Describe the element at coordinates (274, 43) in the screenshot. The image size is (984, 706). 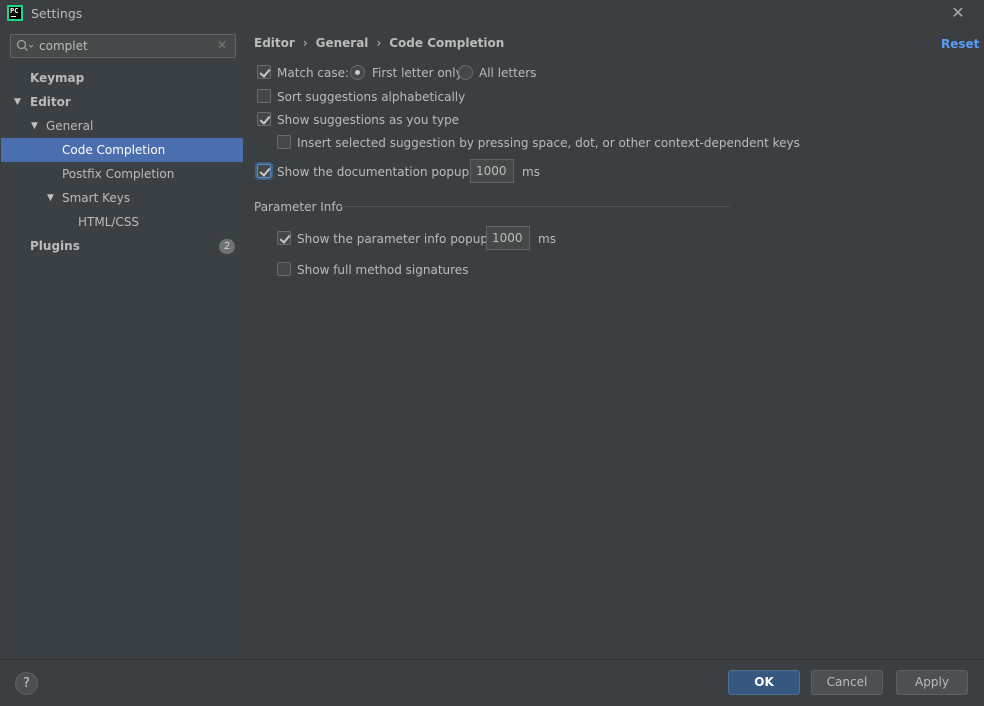
I see `breadcrumb-item: Editor` at that location.